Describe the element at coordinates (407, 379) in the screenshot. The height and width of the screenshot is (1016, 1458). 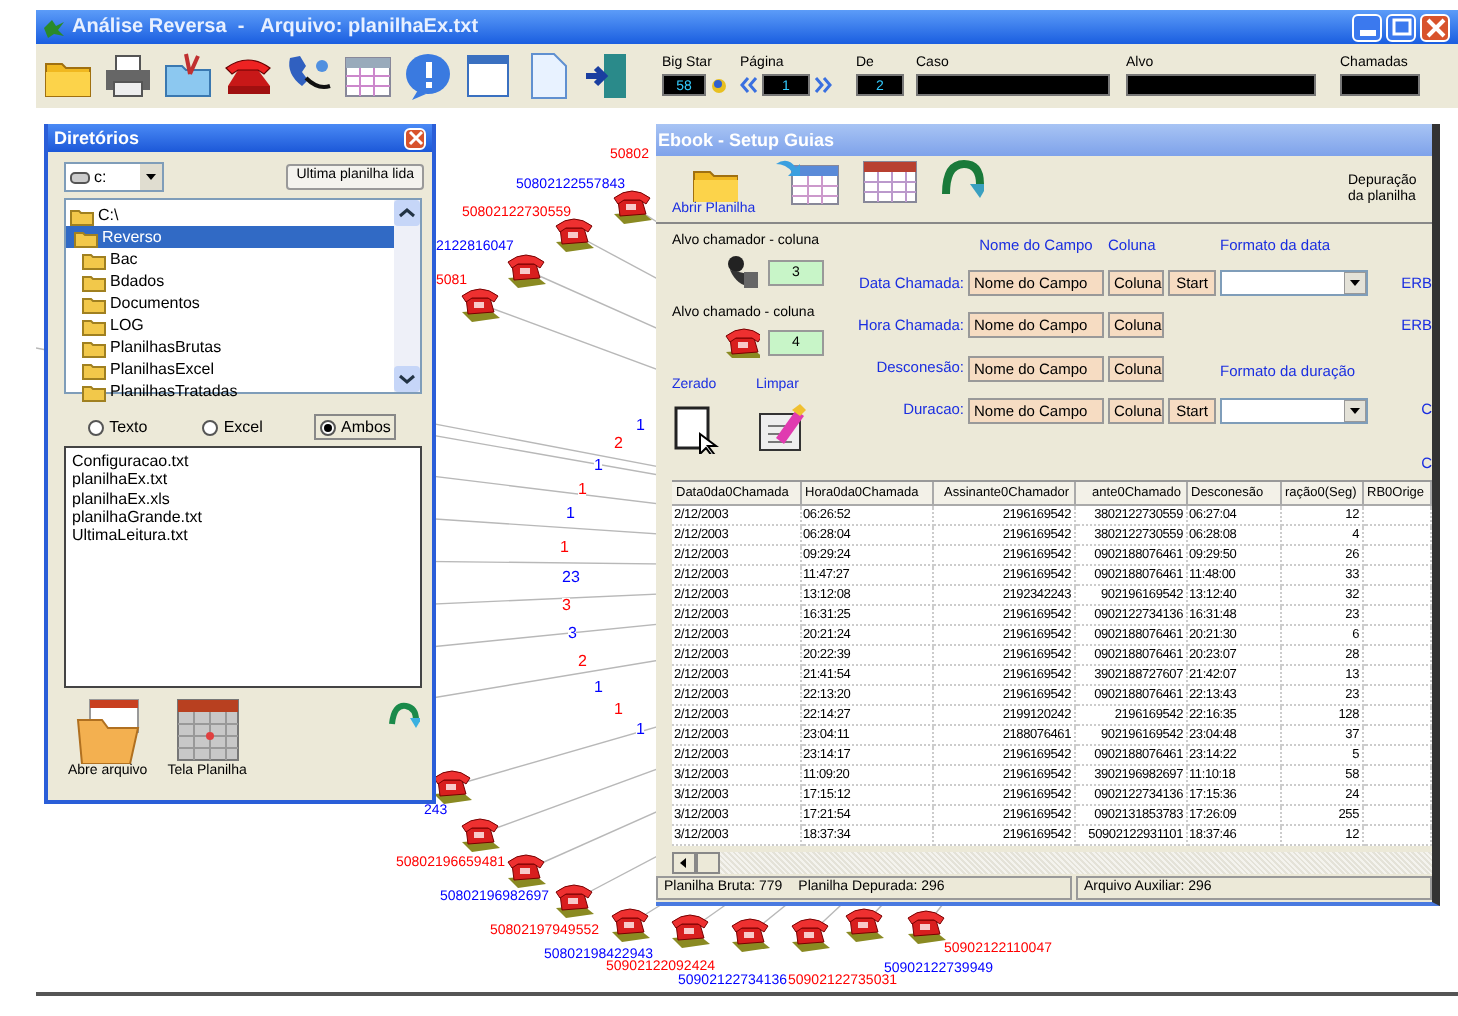
I see `scroll-down-icon` at that location.